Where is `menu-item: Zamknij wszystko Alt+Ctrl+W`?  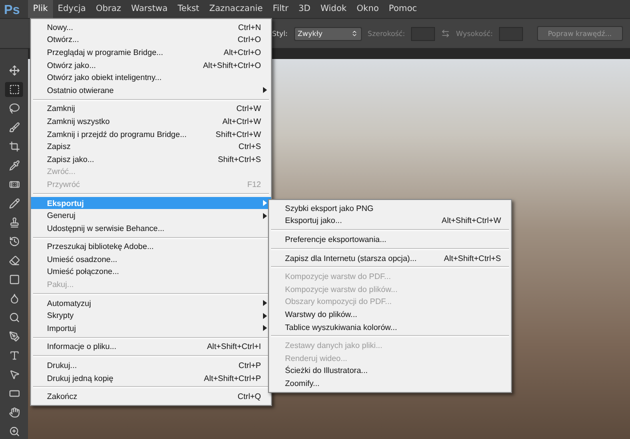
menu-item: Zamknij wszystko Alt+Ctrl+W is located at coordinates (151, 121).